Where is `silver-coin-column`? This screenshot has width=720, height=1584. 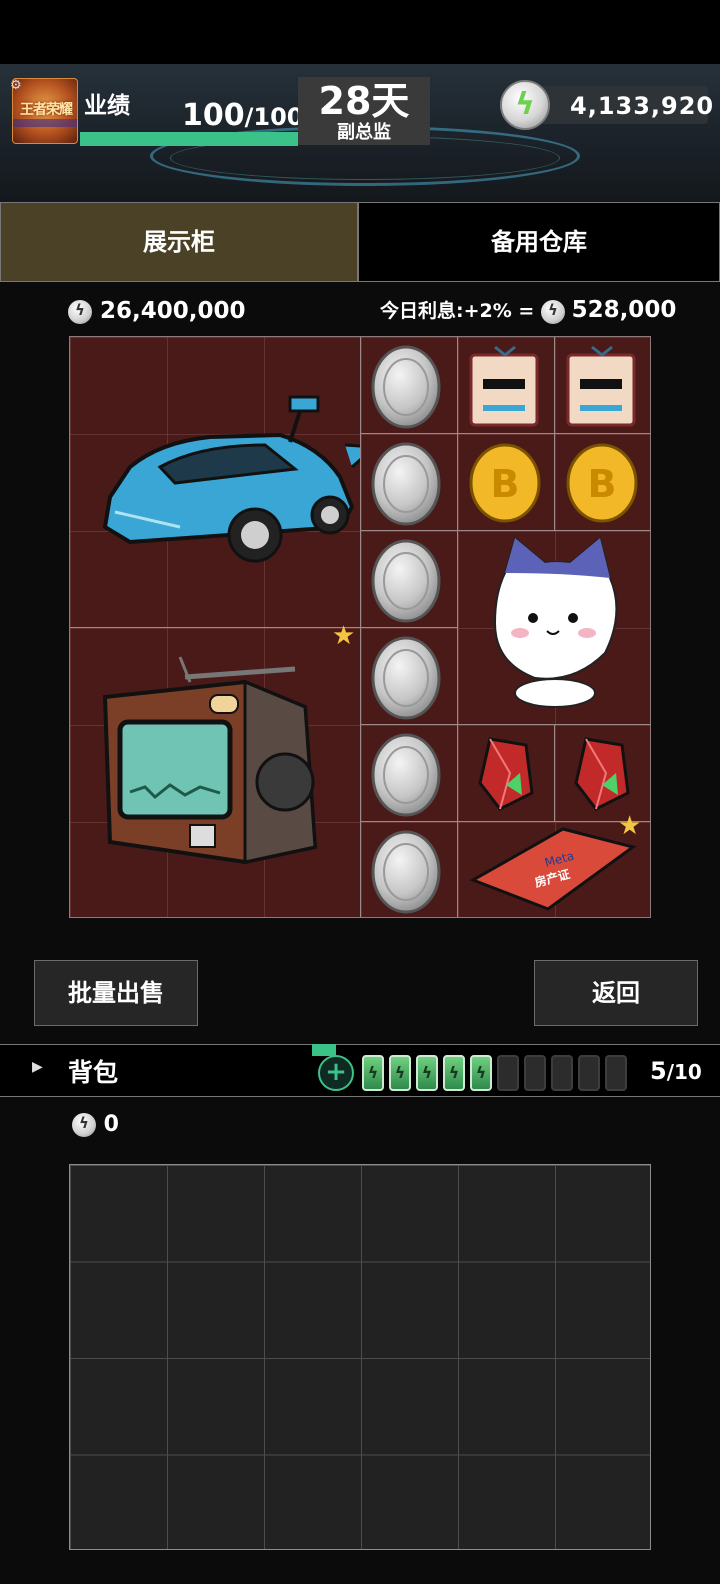 silver-coin-column is located at coordinates (406, 629).